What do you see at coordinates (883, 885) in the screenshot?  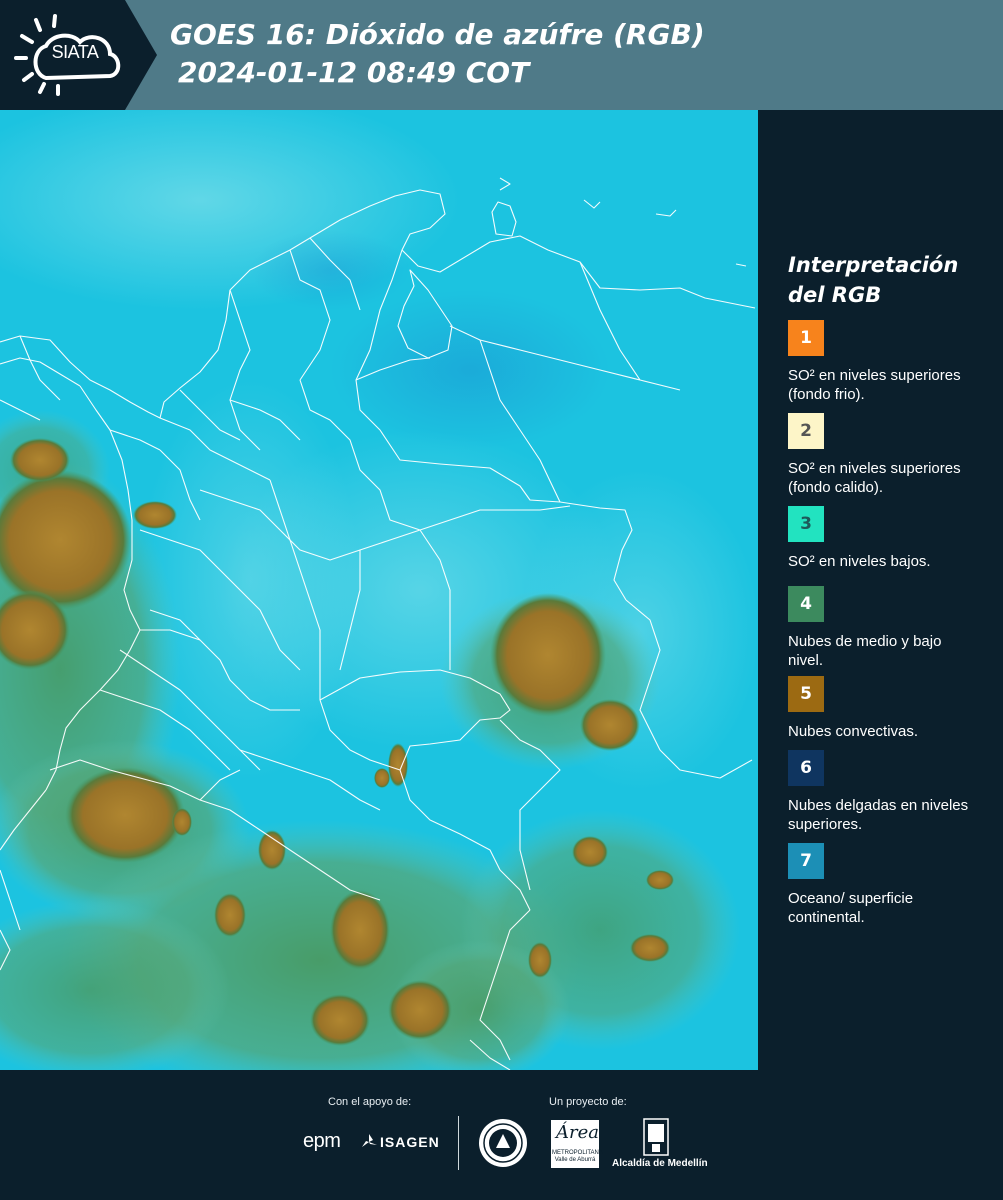 I see `legend-item-7: 7 Oceano/ superficie continental.` at bounding box center [883, 885].